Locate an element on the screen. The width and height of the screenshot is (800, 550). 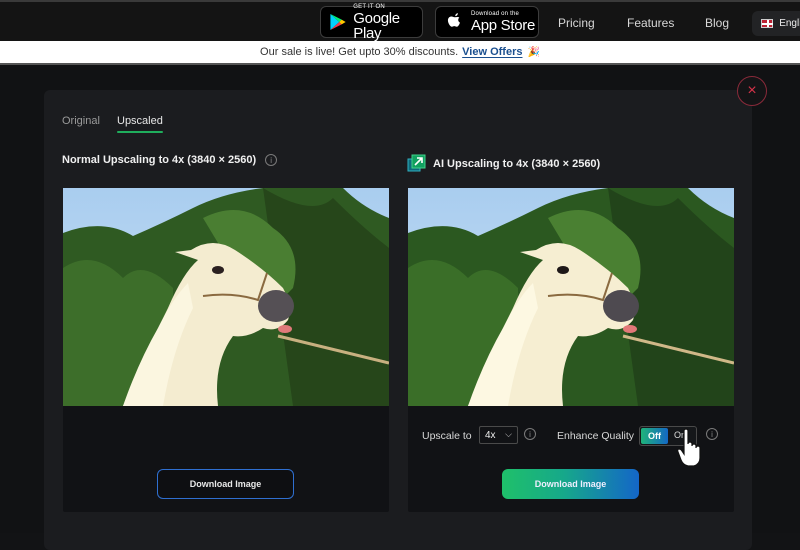
ai-upscale-icon is located at coordinates (416, 163).